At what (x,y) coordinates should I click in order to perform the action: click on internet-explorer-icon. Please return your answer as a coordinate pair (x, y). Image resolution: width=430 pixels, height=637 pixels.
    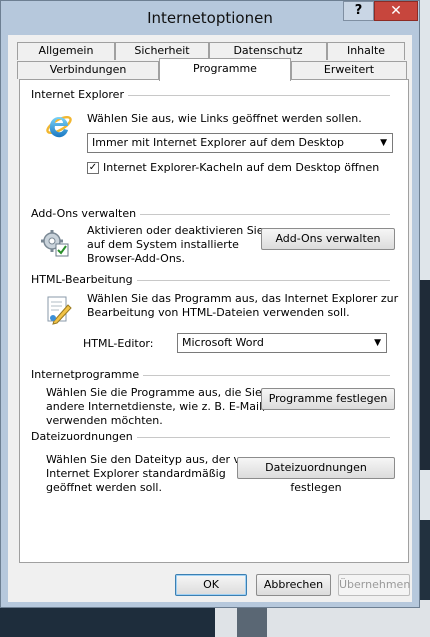
    Looking at the image, I should click on (59, 125).